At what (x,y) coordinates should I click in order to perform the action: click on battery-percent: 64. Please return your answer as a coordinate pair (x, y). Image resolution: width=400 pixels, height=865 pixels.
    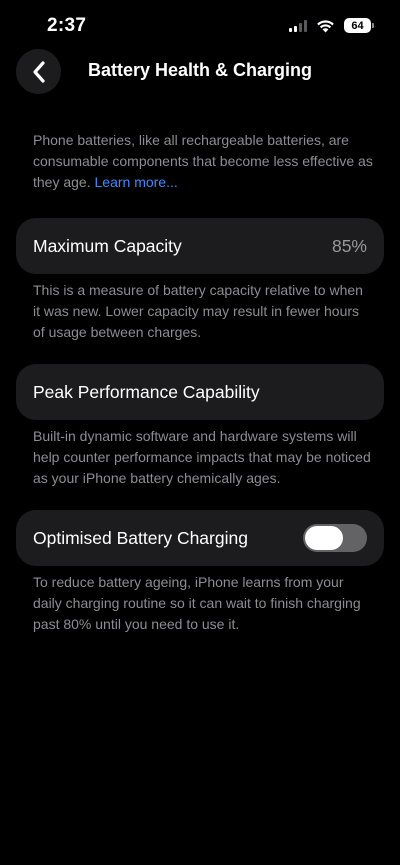
    Looking at the image, I should click on (357, 25).